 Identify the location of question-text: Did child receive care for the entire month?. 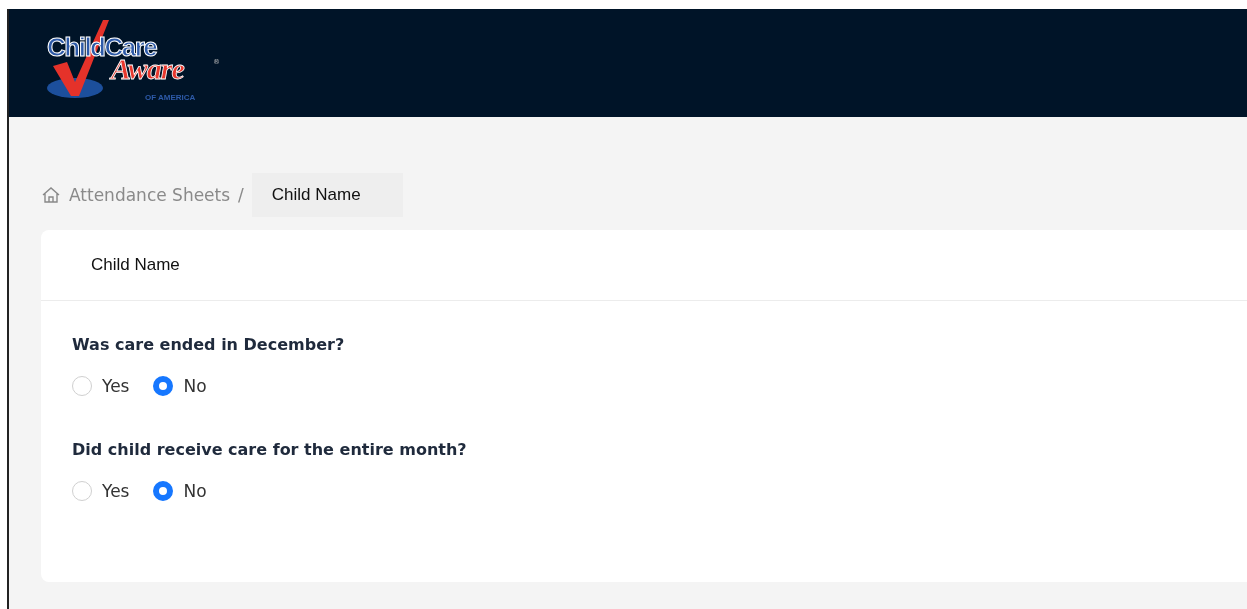
(270, 449).